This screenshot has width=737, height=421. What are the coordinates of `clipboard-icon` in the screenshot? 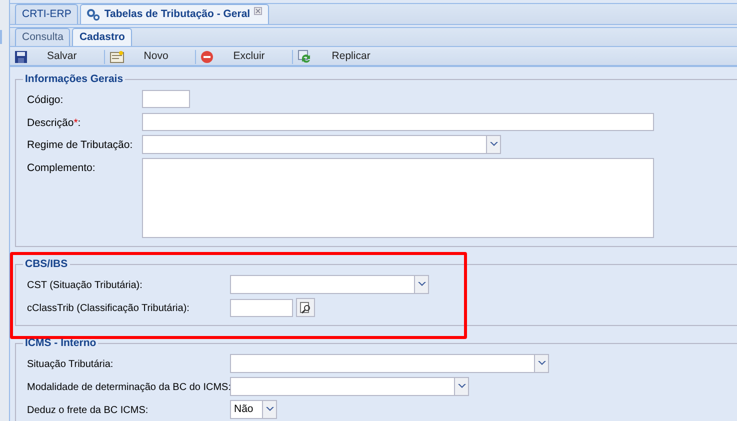 It's located at (117, 56).